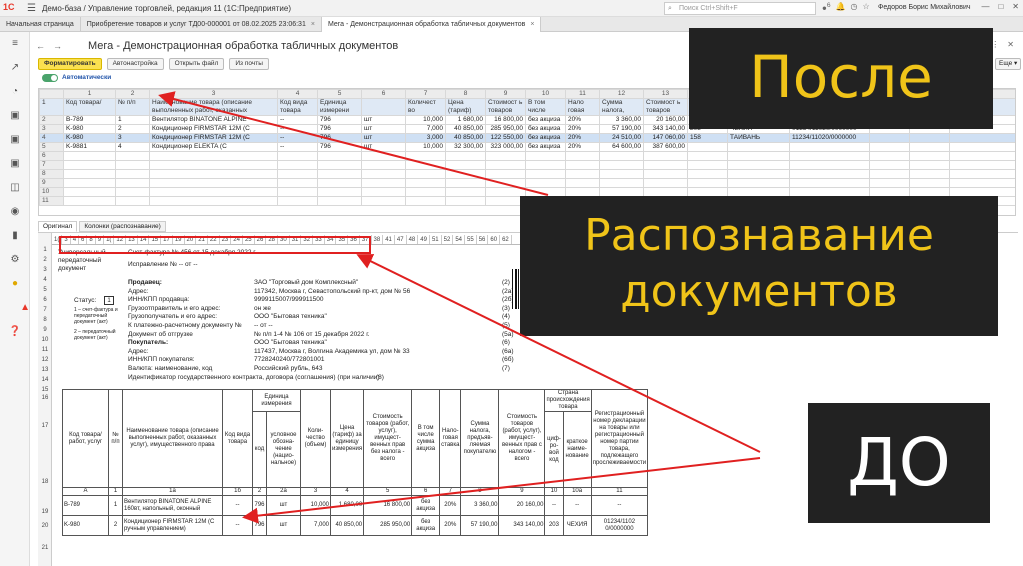 The width and height of the screenshot is (1023, 566). Describe the element at coordinates (425, 120) in the screenshot. I see `grid-cell: 10,000` at that location.